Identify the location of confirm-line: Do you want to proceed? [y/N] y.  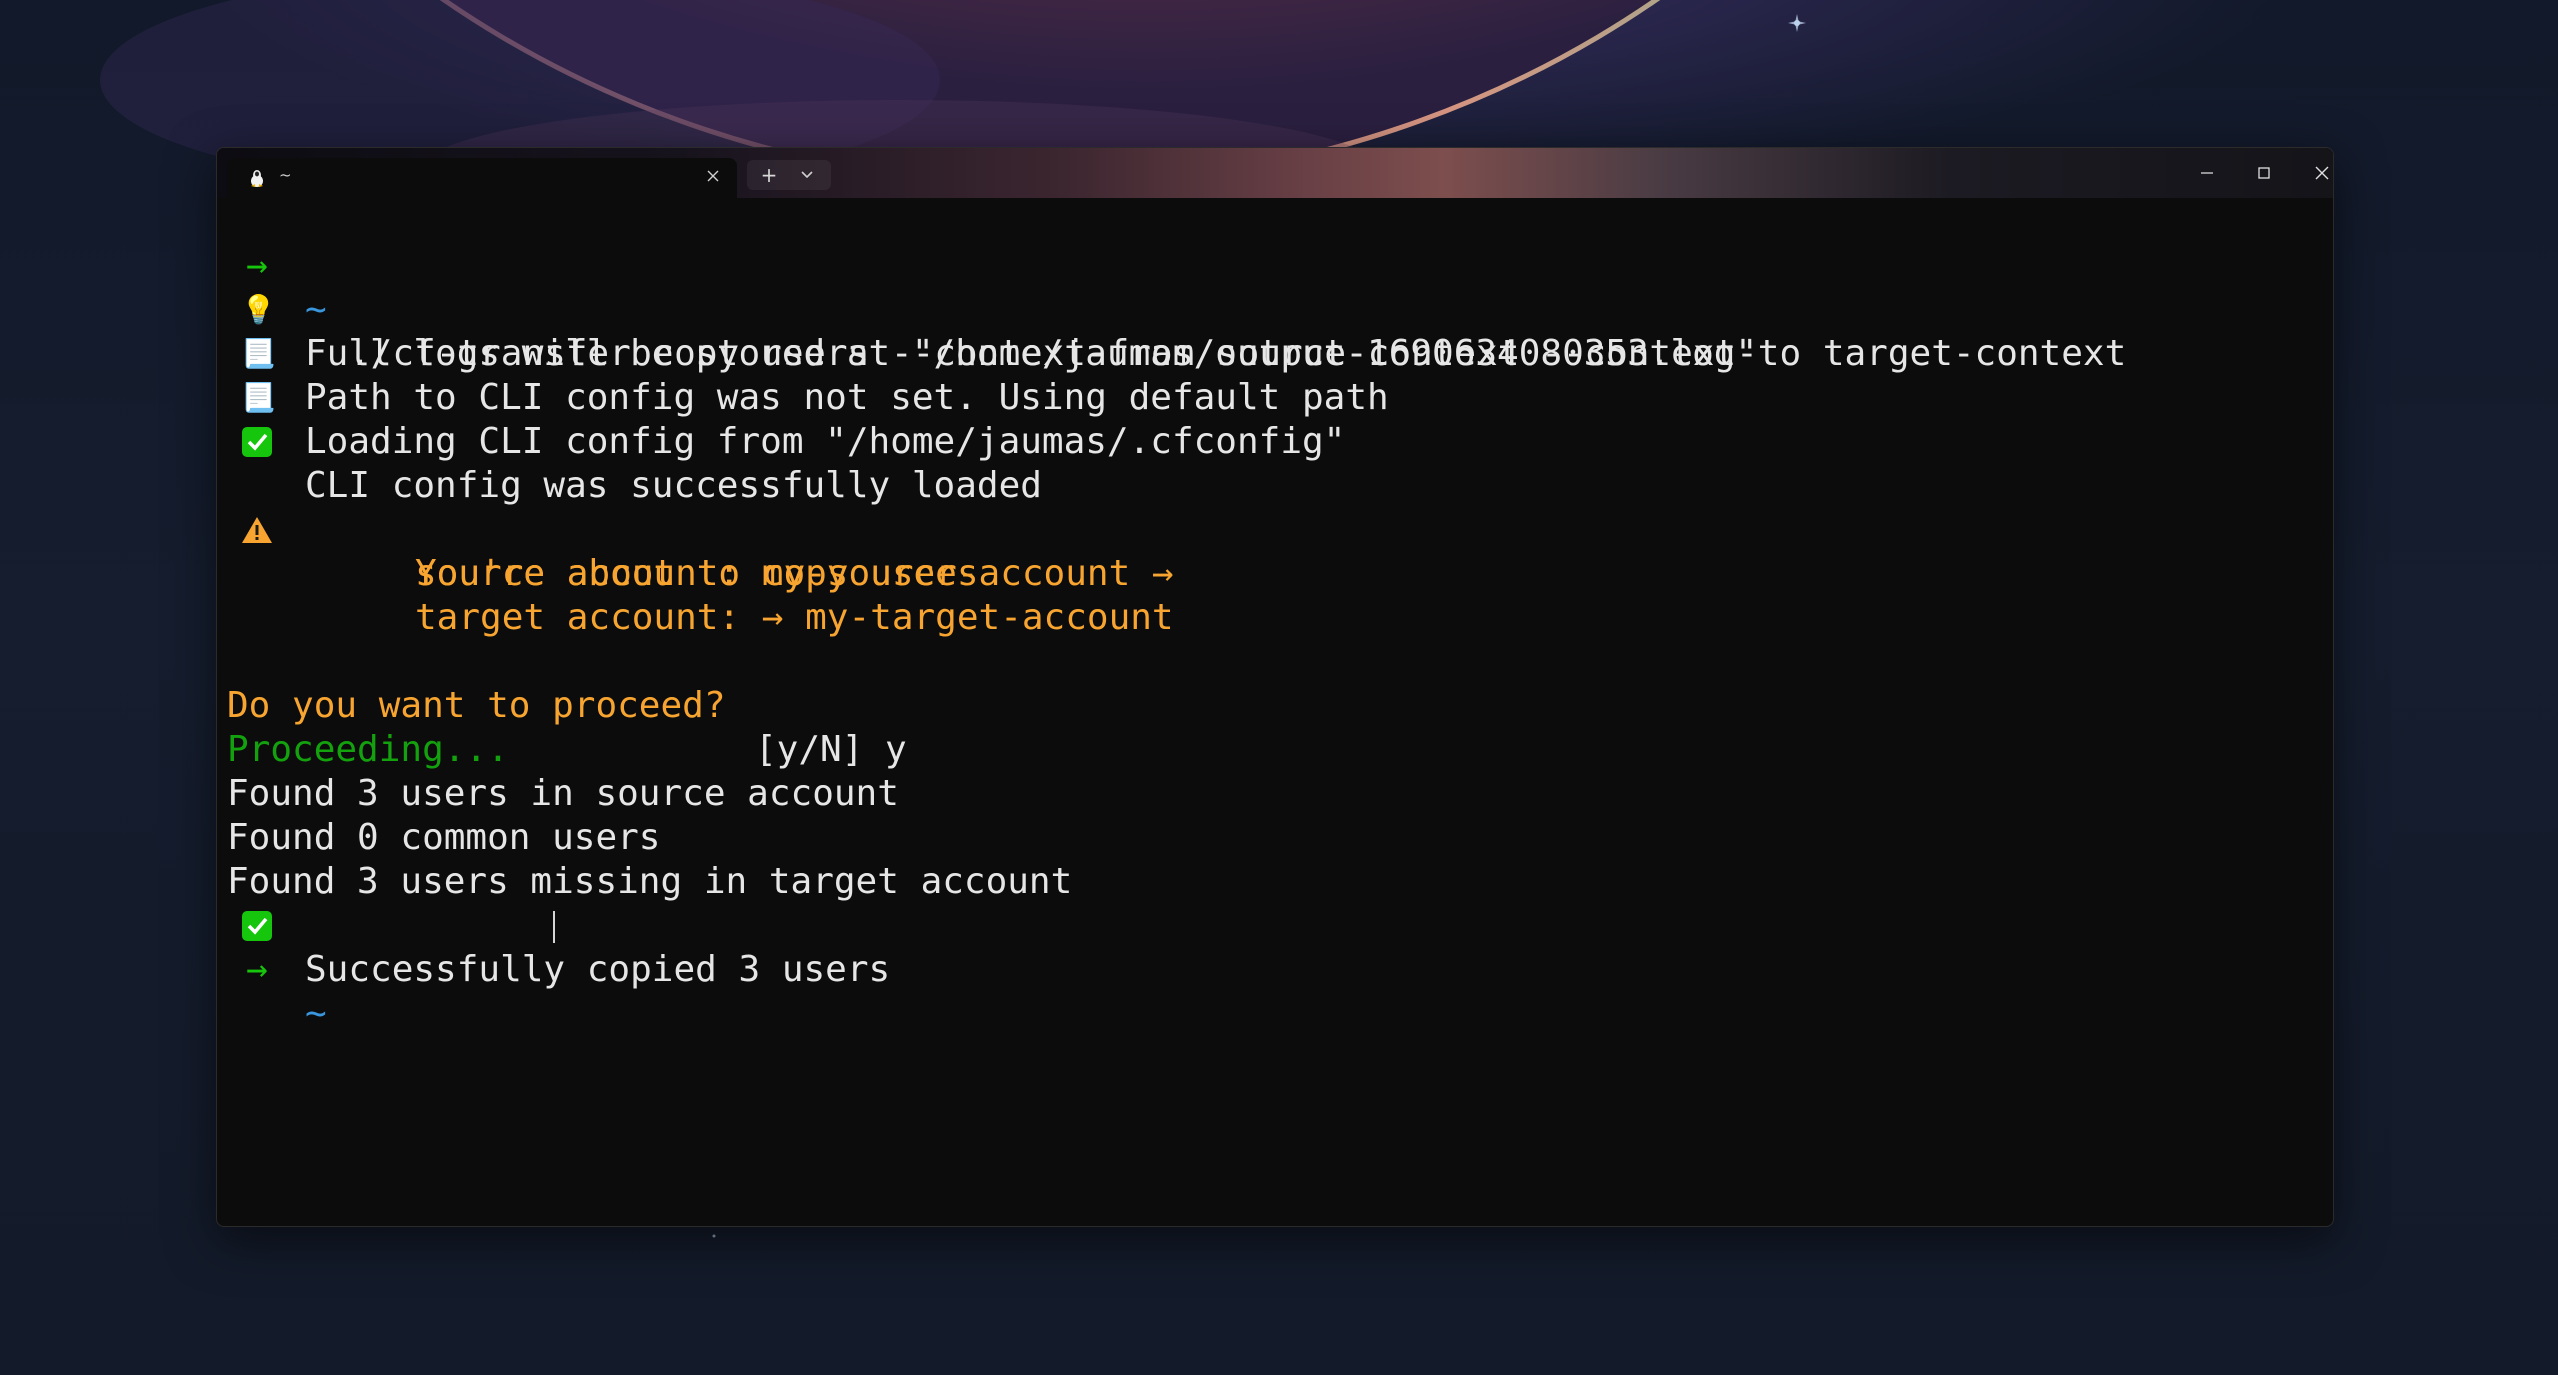
(567, 705).